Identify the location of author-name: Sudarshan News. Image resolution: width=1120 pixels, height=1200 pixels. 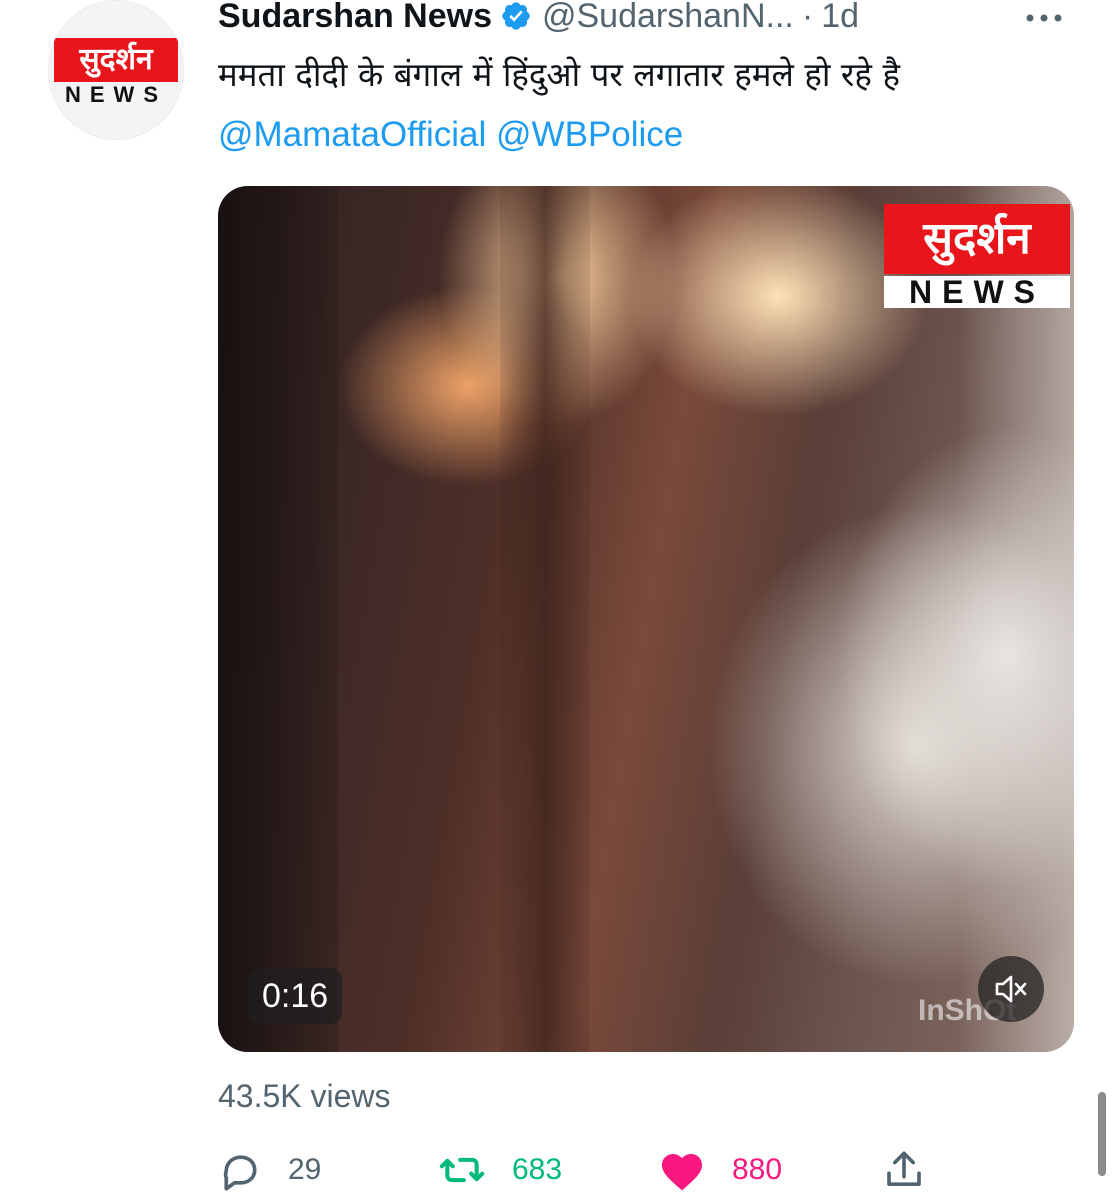
(355, 18).